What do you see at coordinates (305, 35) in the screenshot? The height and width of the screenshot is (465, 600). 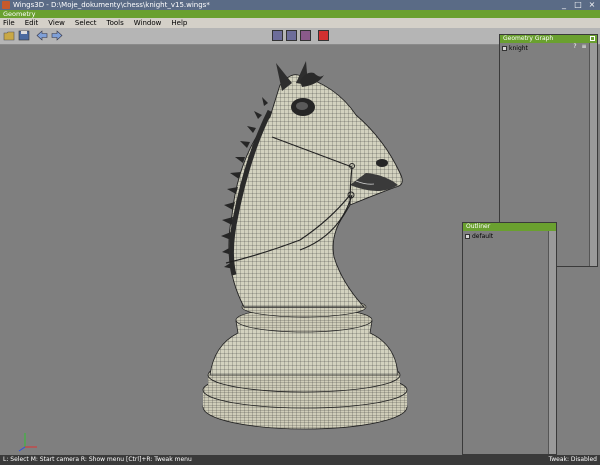 I see `face-select-mode-icon` at bounding box center [305, 35].